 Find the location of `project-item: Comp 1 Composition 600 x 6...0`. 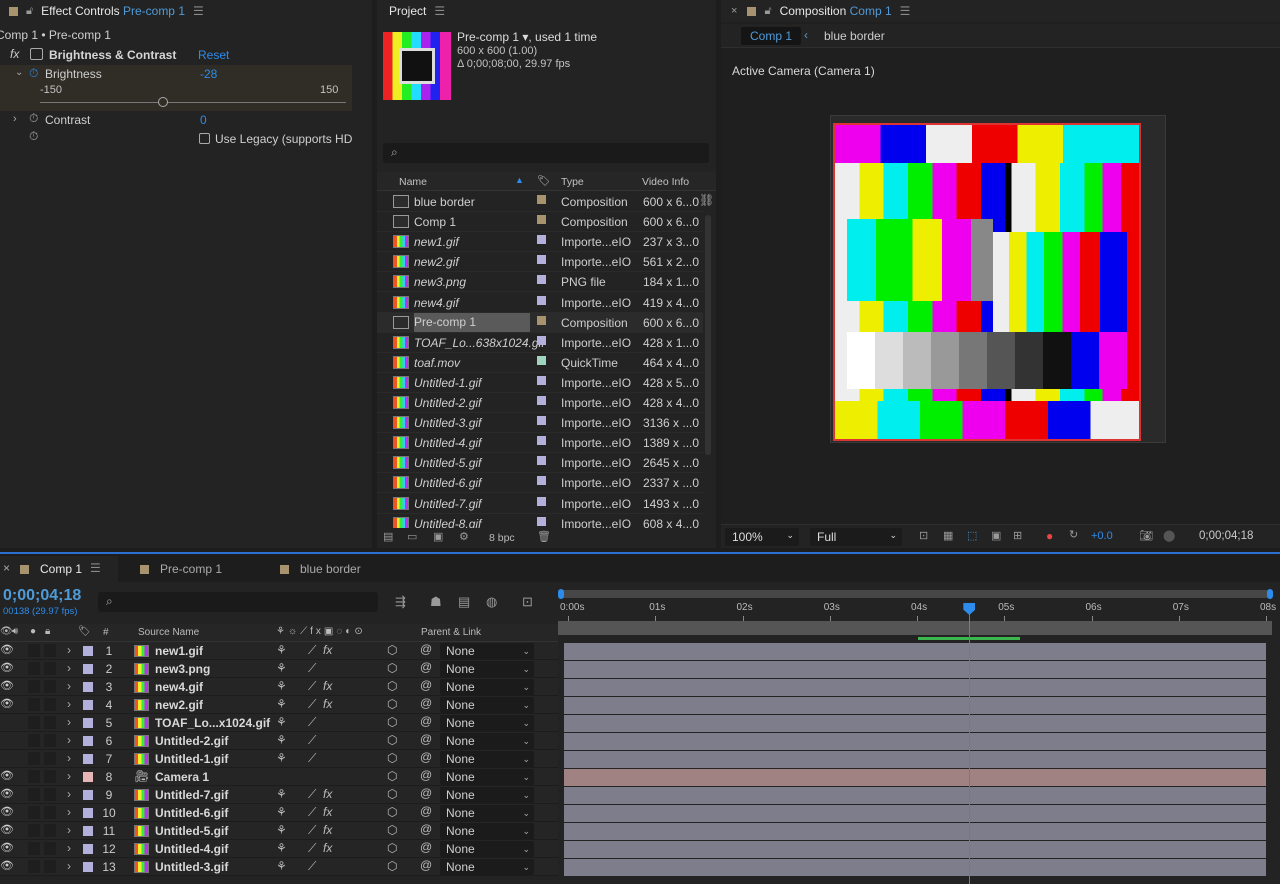

project-item: Comp 1 Composition 600 x 6...0 is located at coordinates (540, 222).